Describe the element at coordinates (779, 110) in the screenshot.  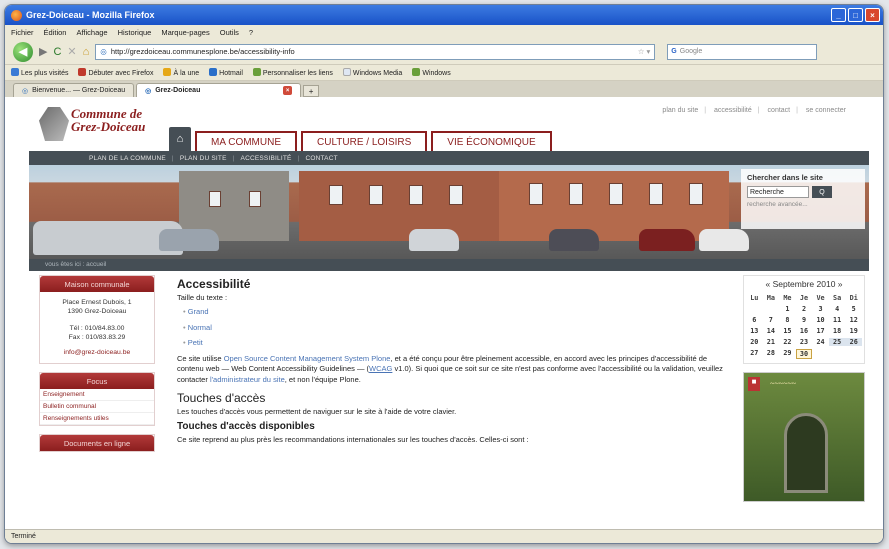
I see `link-contact: contact` at that location.